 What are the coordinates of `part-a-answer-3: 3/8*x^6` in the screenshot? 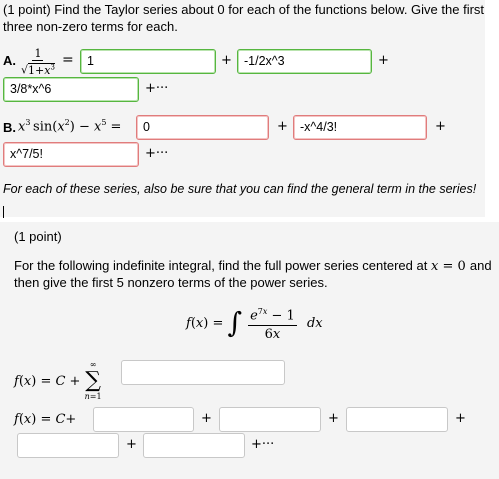 It's located at (71, 89).